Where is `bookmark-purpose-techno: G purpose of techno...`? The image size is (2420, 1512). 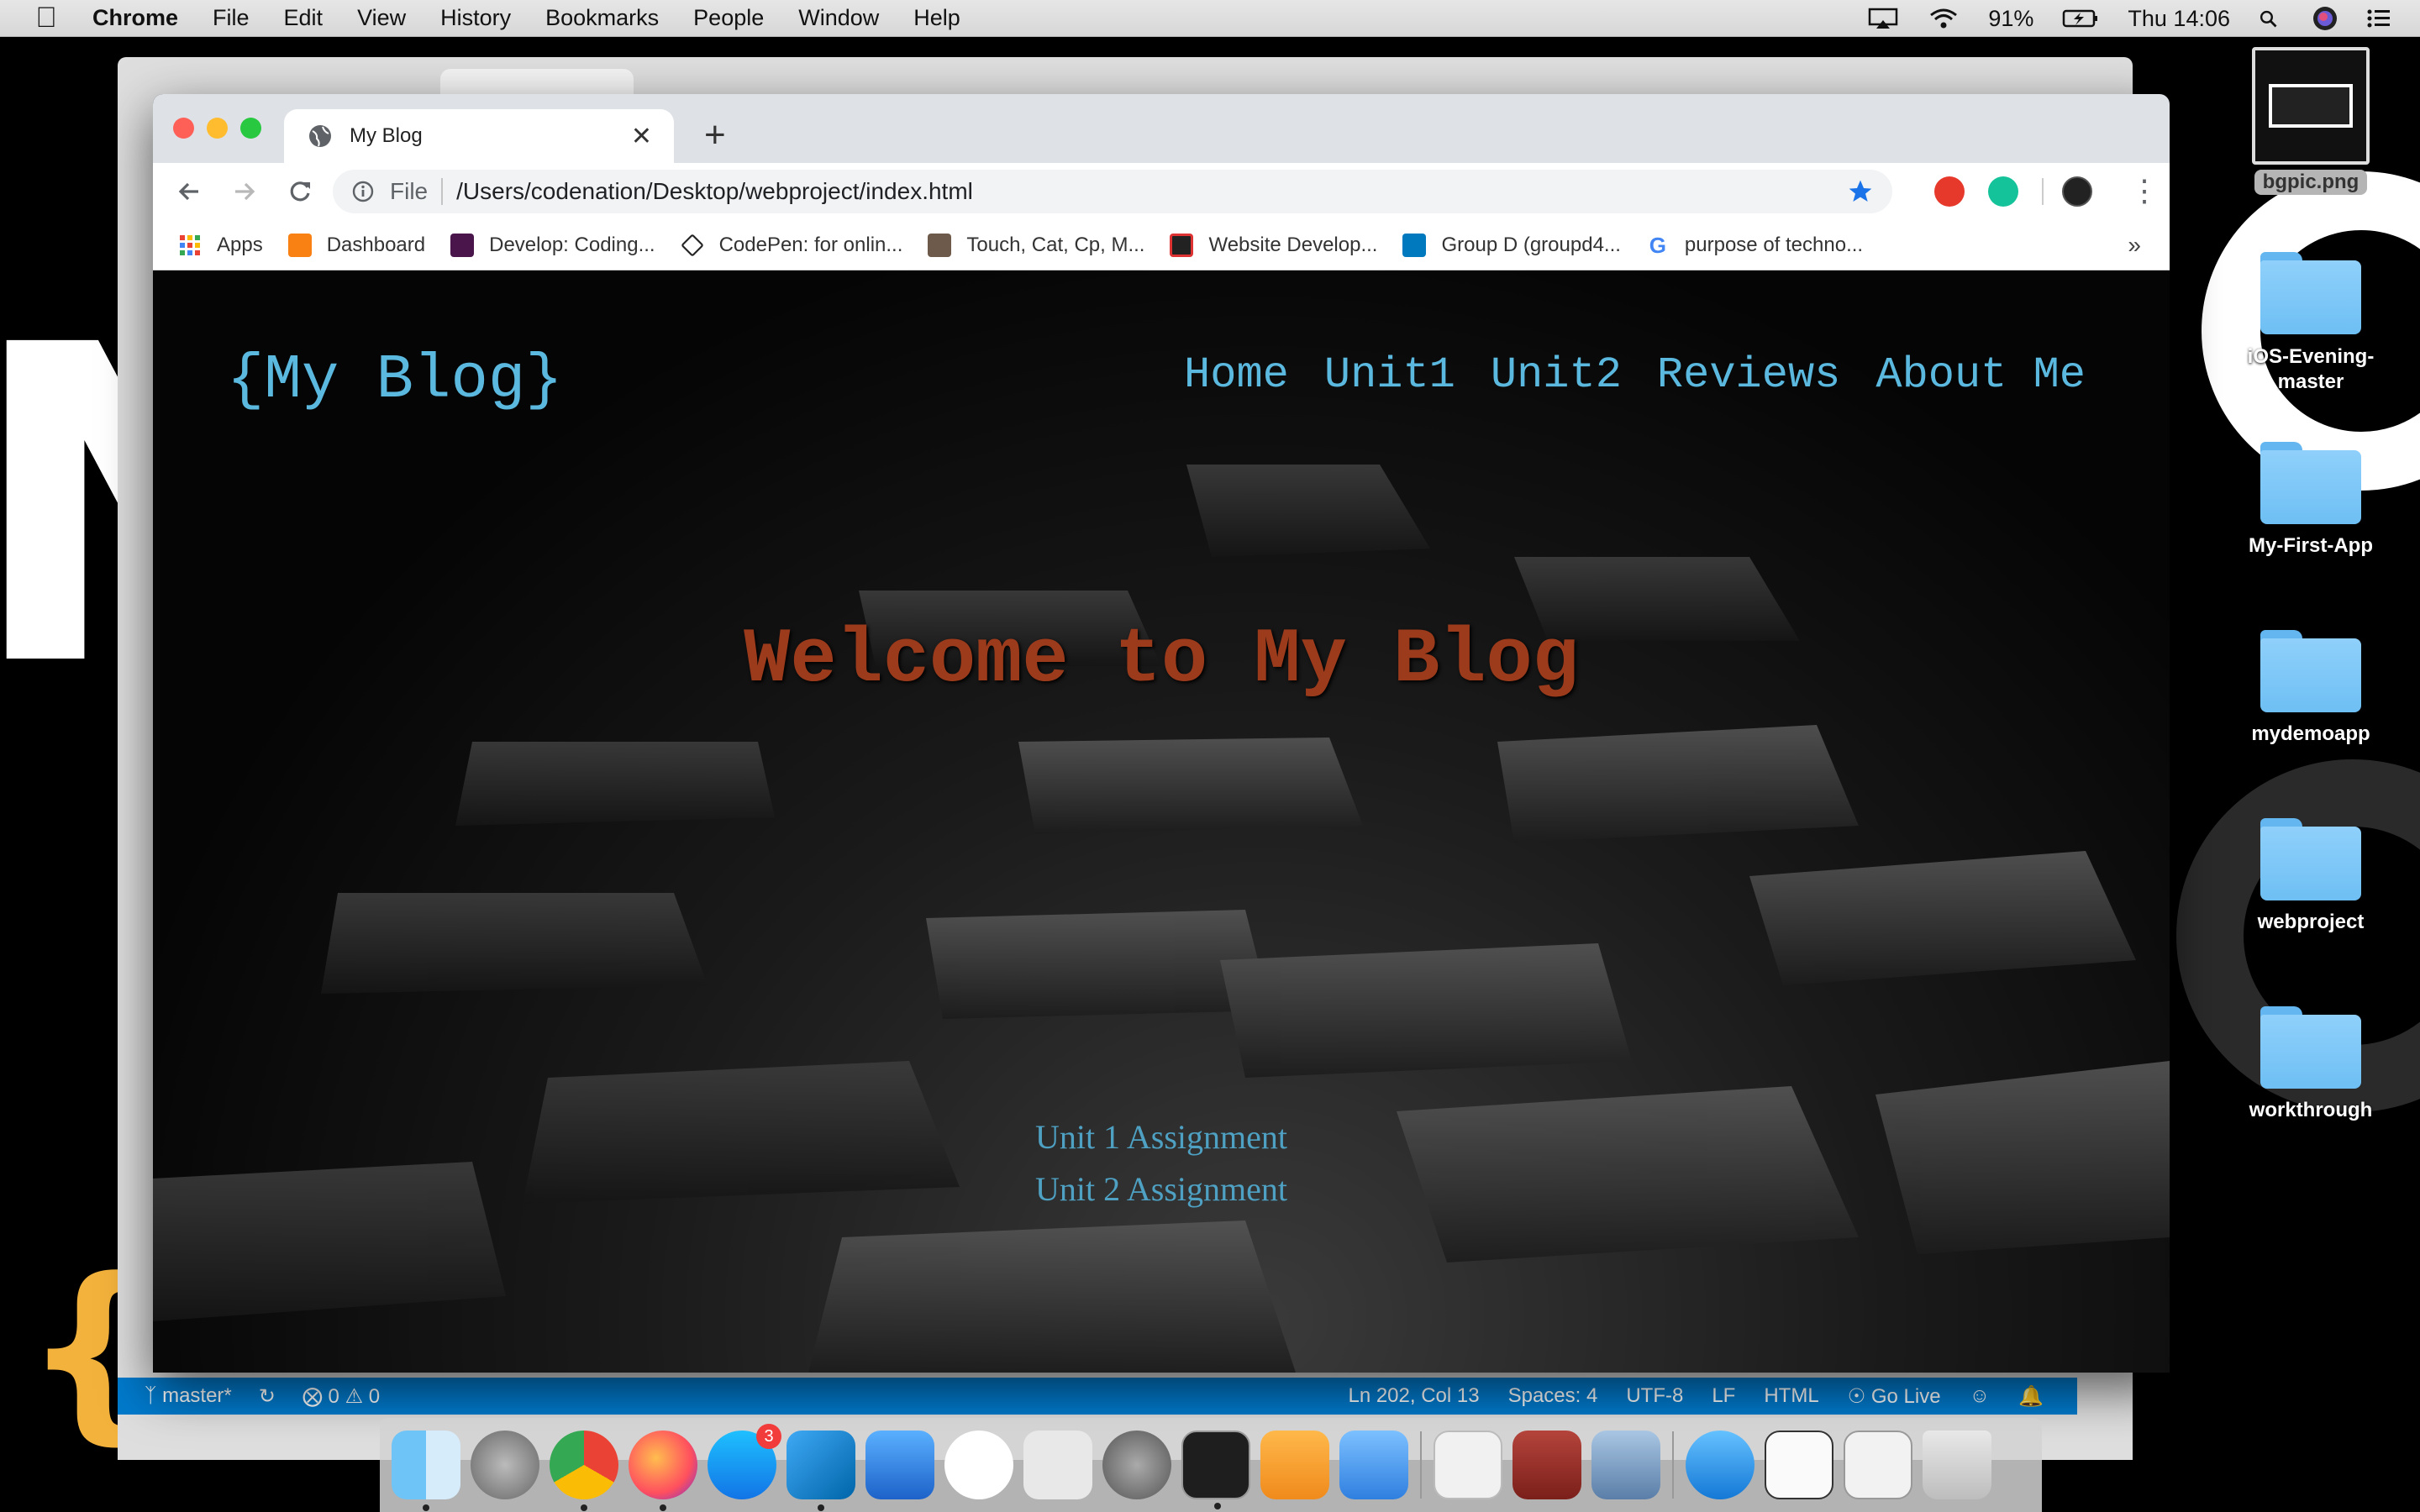
bookmark-purpose-techno: G purpose of techno... is located at coordinates (1754, 245).